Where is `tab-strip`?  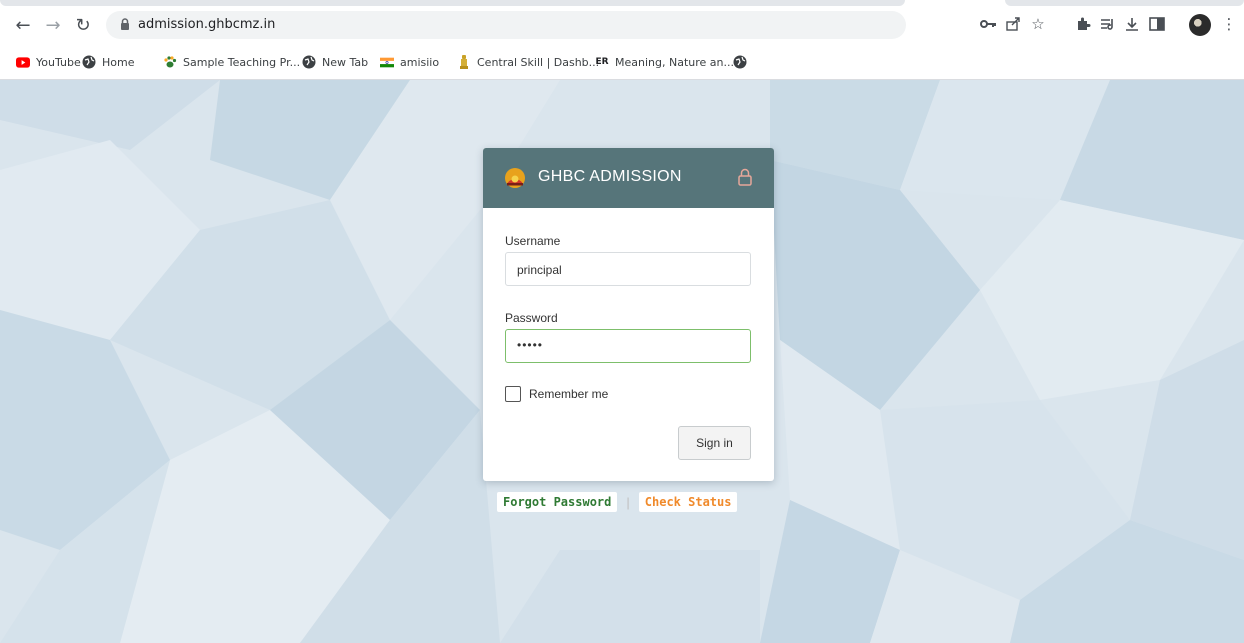 tab-strip is located at coordinates (622, 4).